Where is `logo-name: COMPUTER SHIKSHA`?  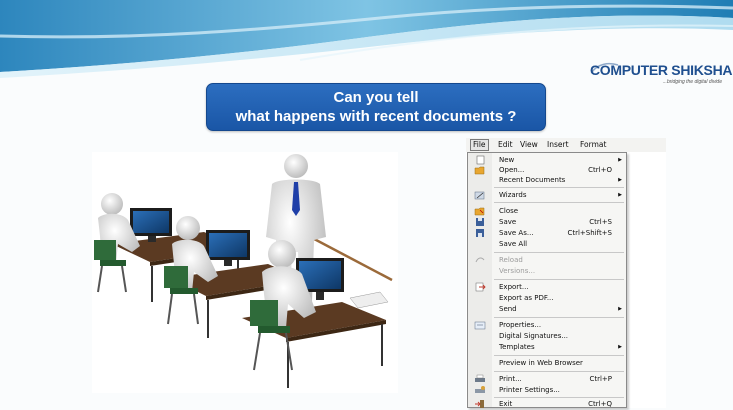
logo-name: COMPUTER SHIKSHA is located at coordinates (661, 70).